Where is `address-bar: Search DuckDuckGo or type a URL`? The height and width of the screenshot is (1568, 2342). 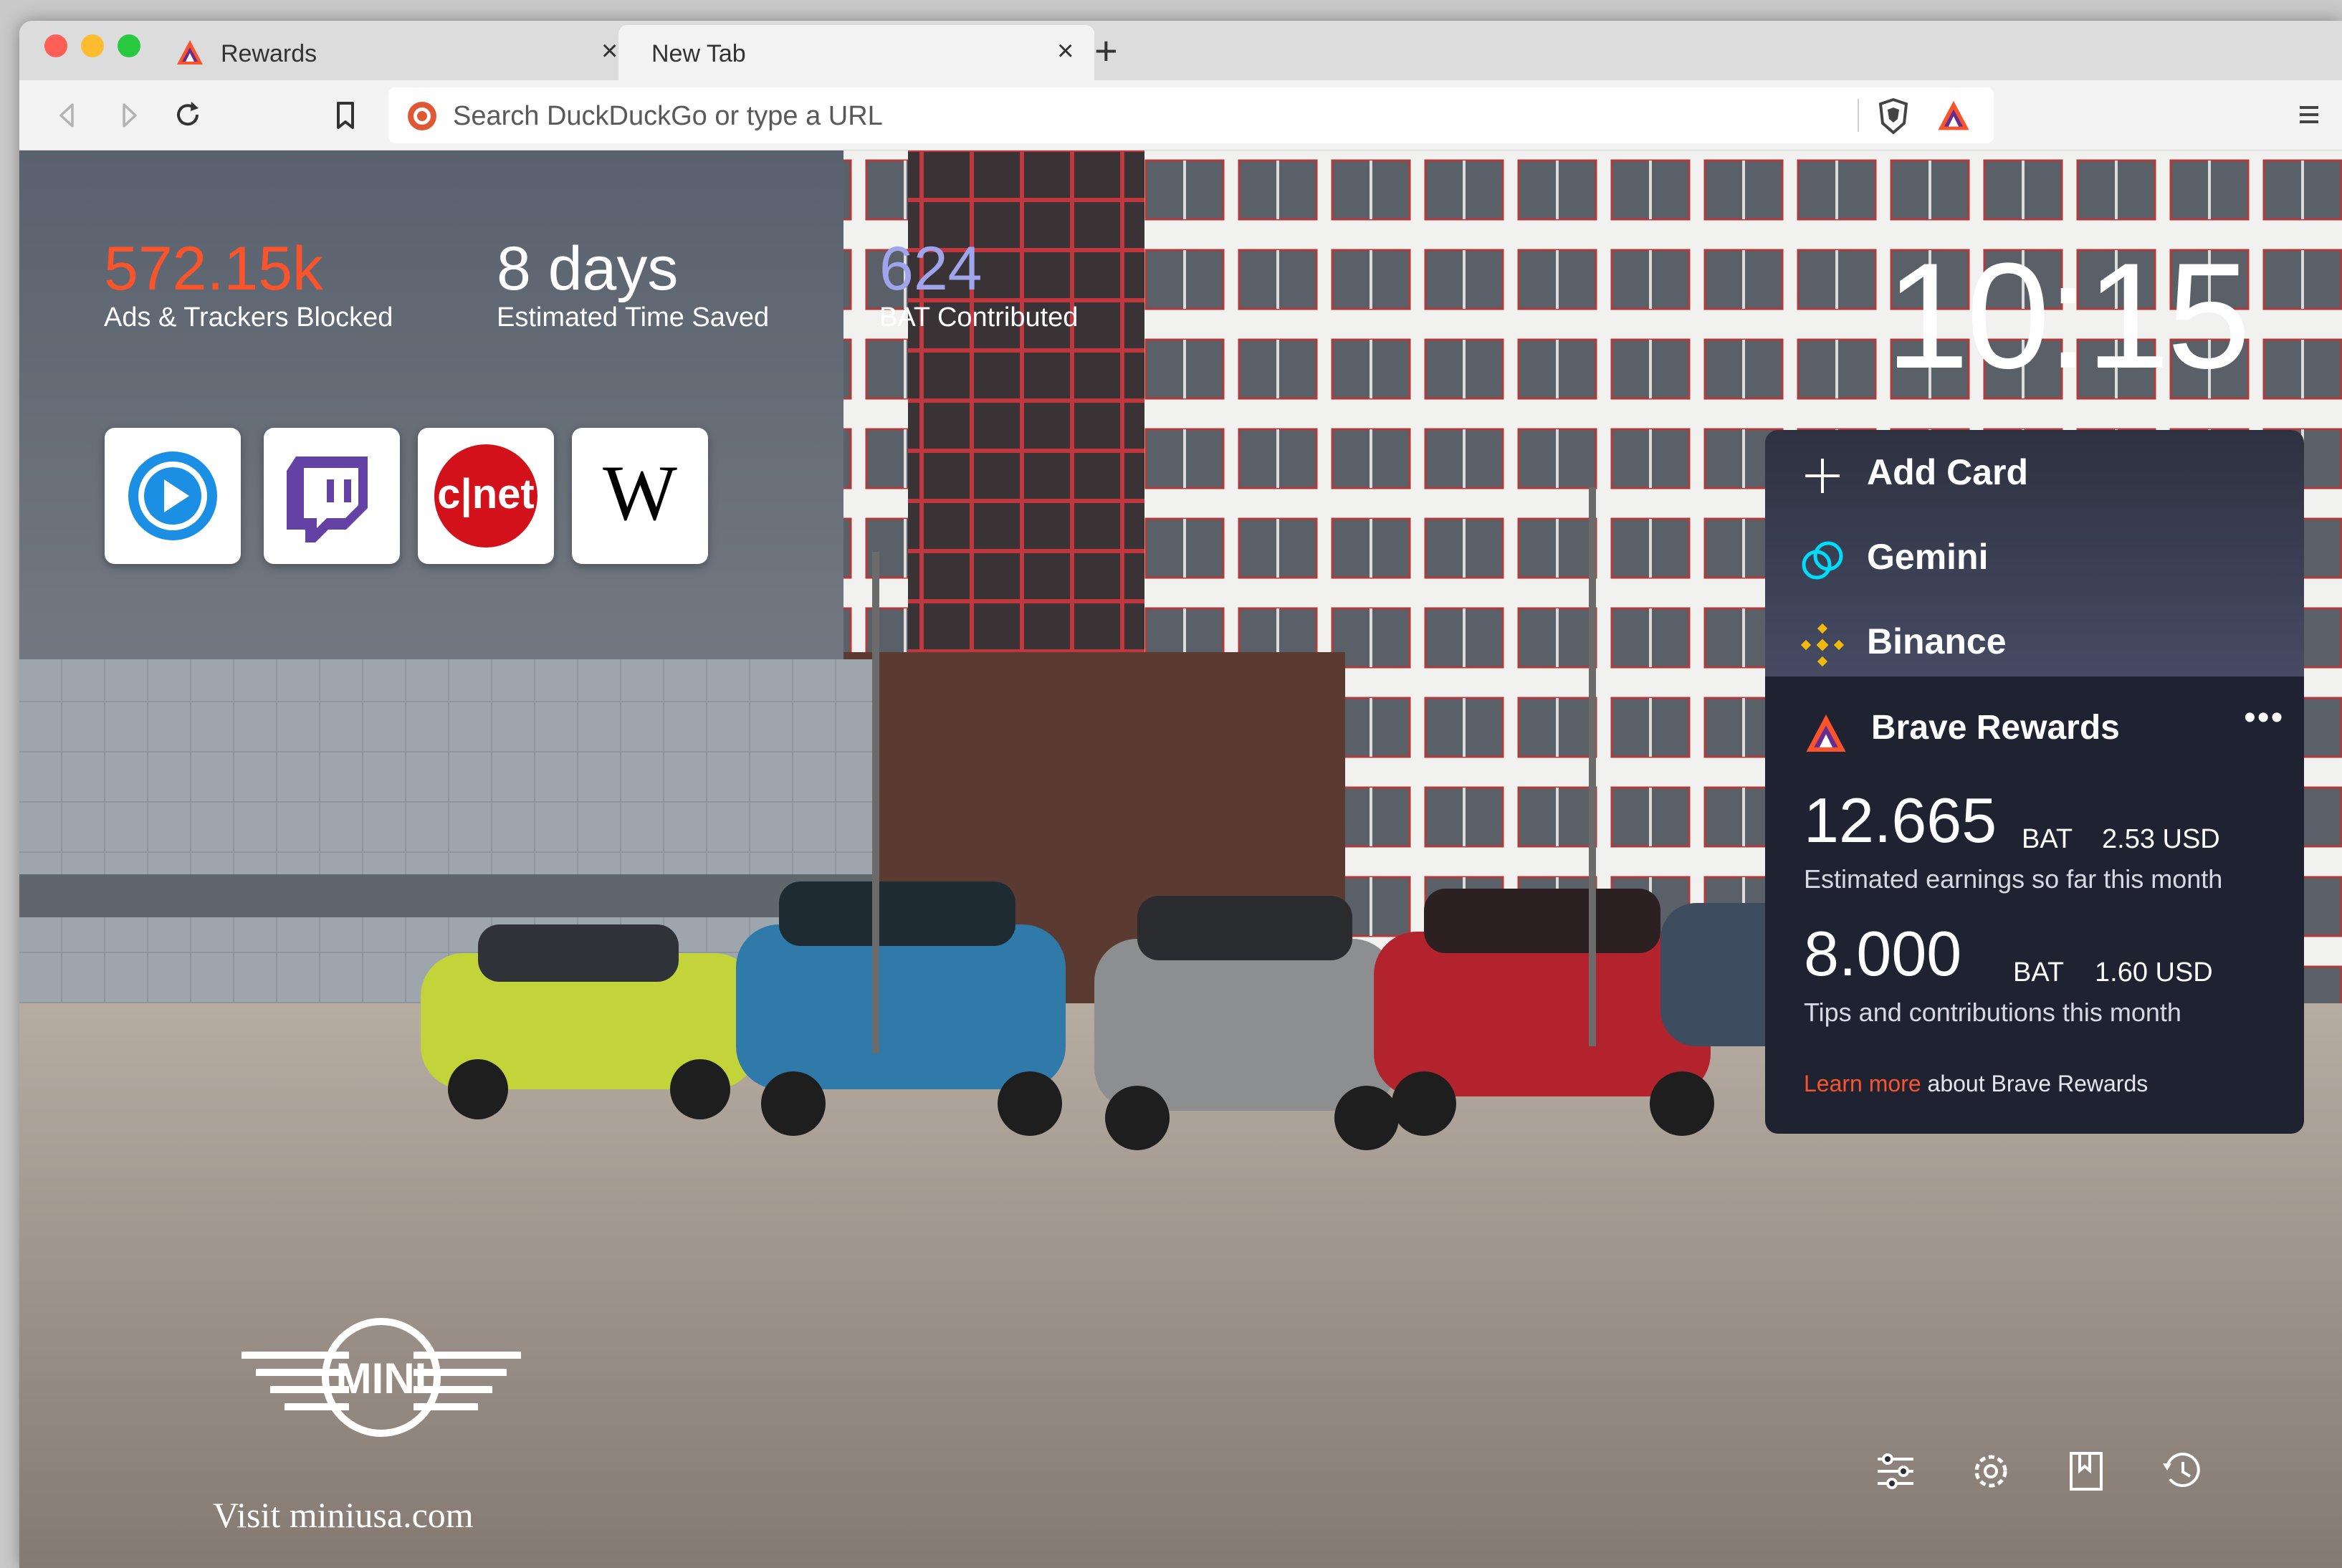
address-bar: Search DuckDuckGo or type a URL is located at coordinates (1191, 115).